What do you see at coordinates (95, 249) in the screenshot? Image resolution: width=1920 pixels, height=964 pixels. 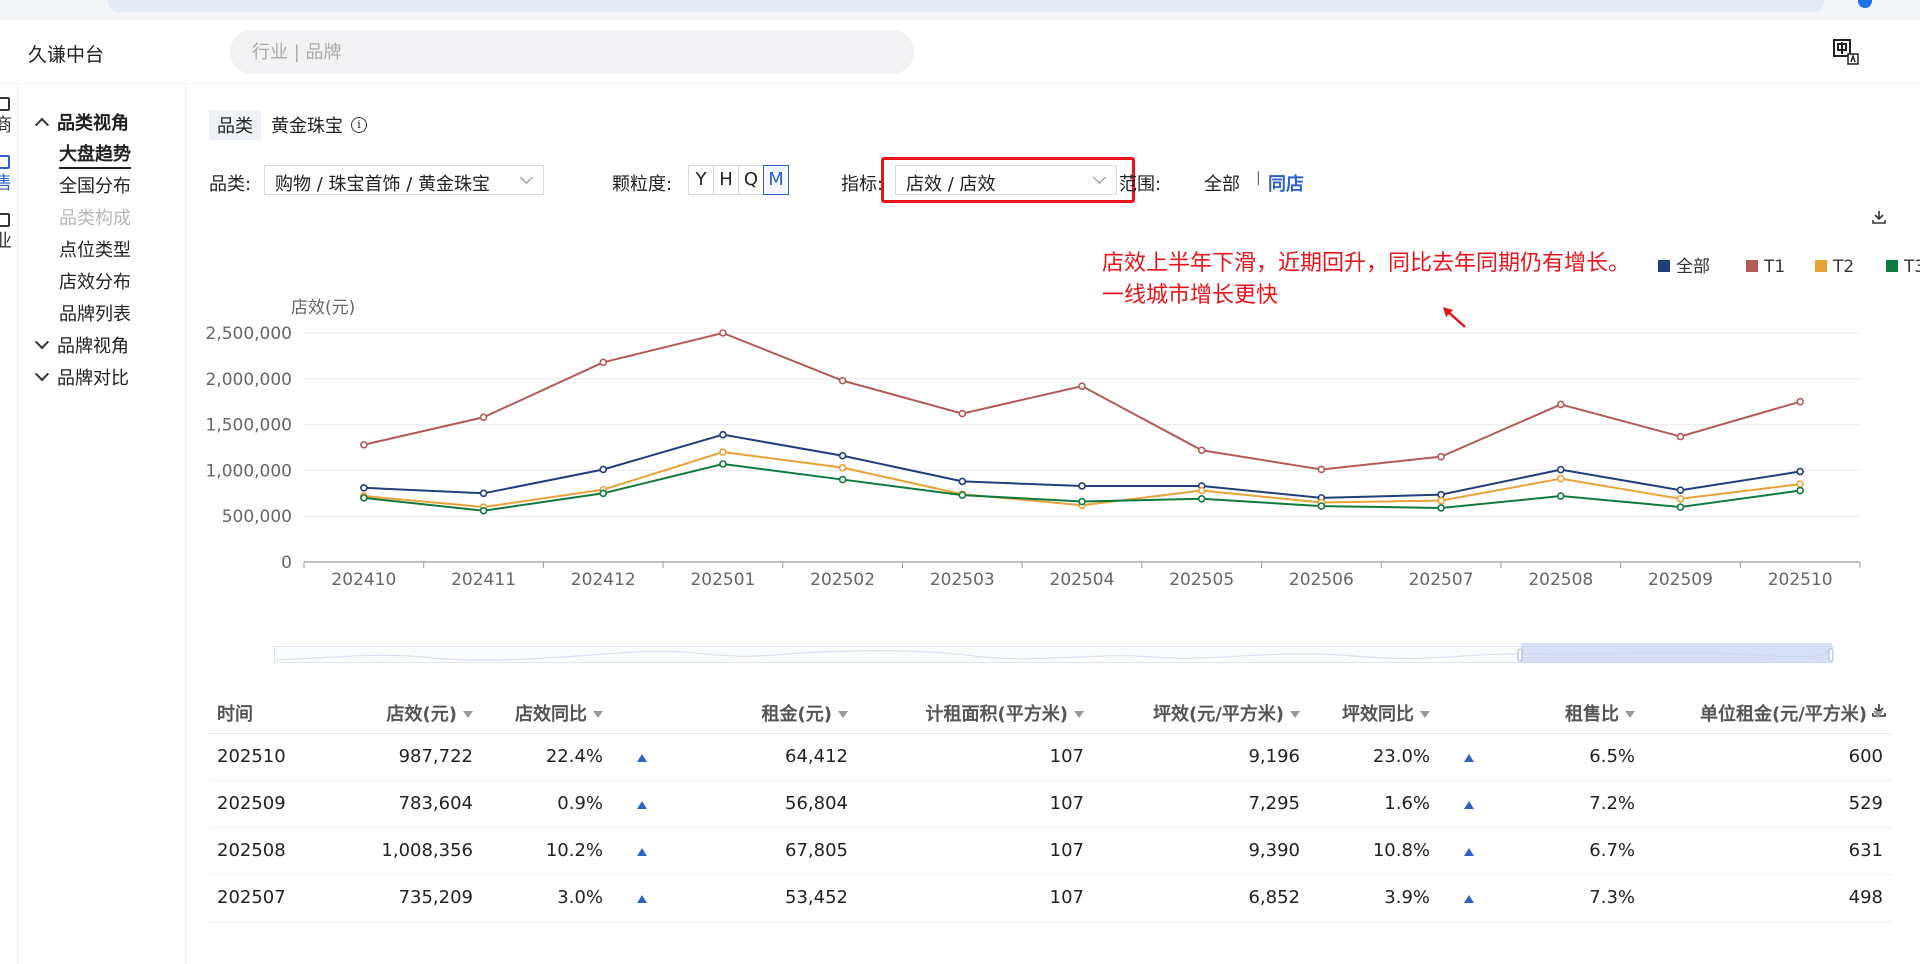 I see `nav-item-location-type: 点位类型` at bounding box center [95, 249].